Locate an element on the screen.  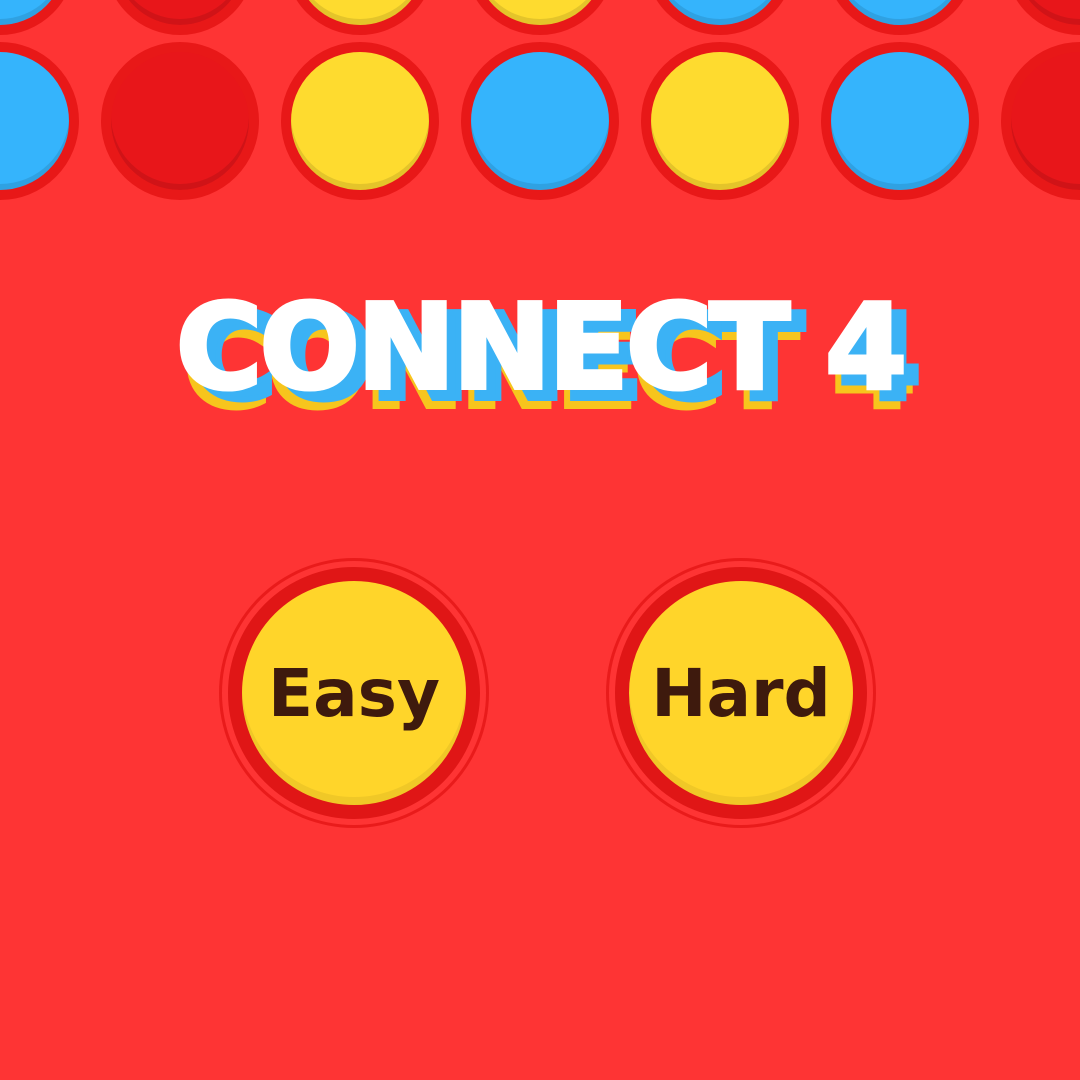
hard-button-label: Hard is located at coordinates (741, 693).